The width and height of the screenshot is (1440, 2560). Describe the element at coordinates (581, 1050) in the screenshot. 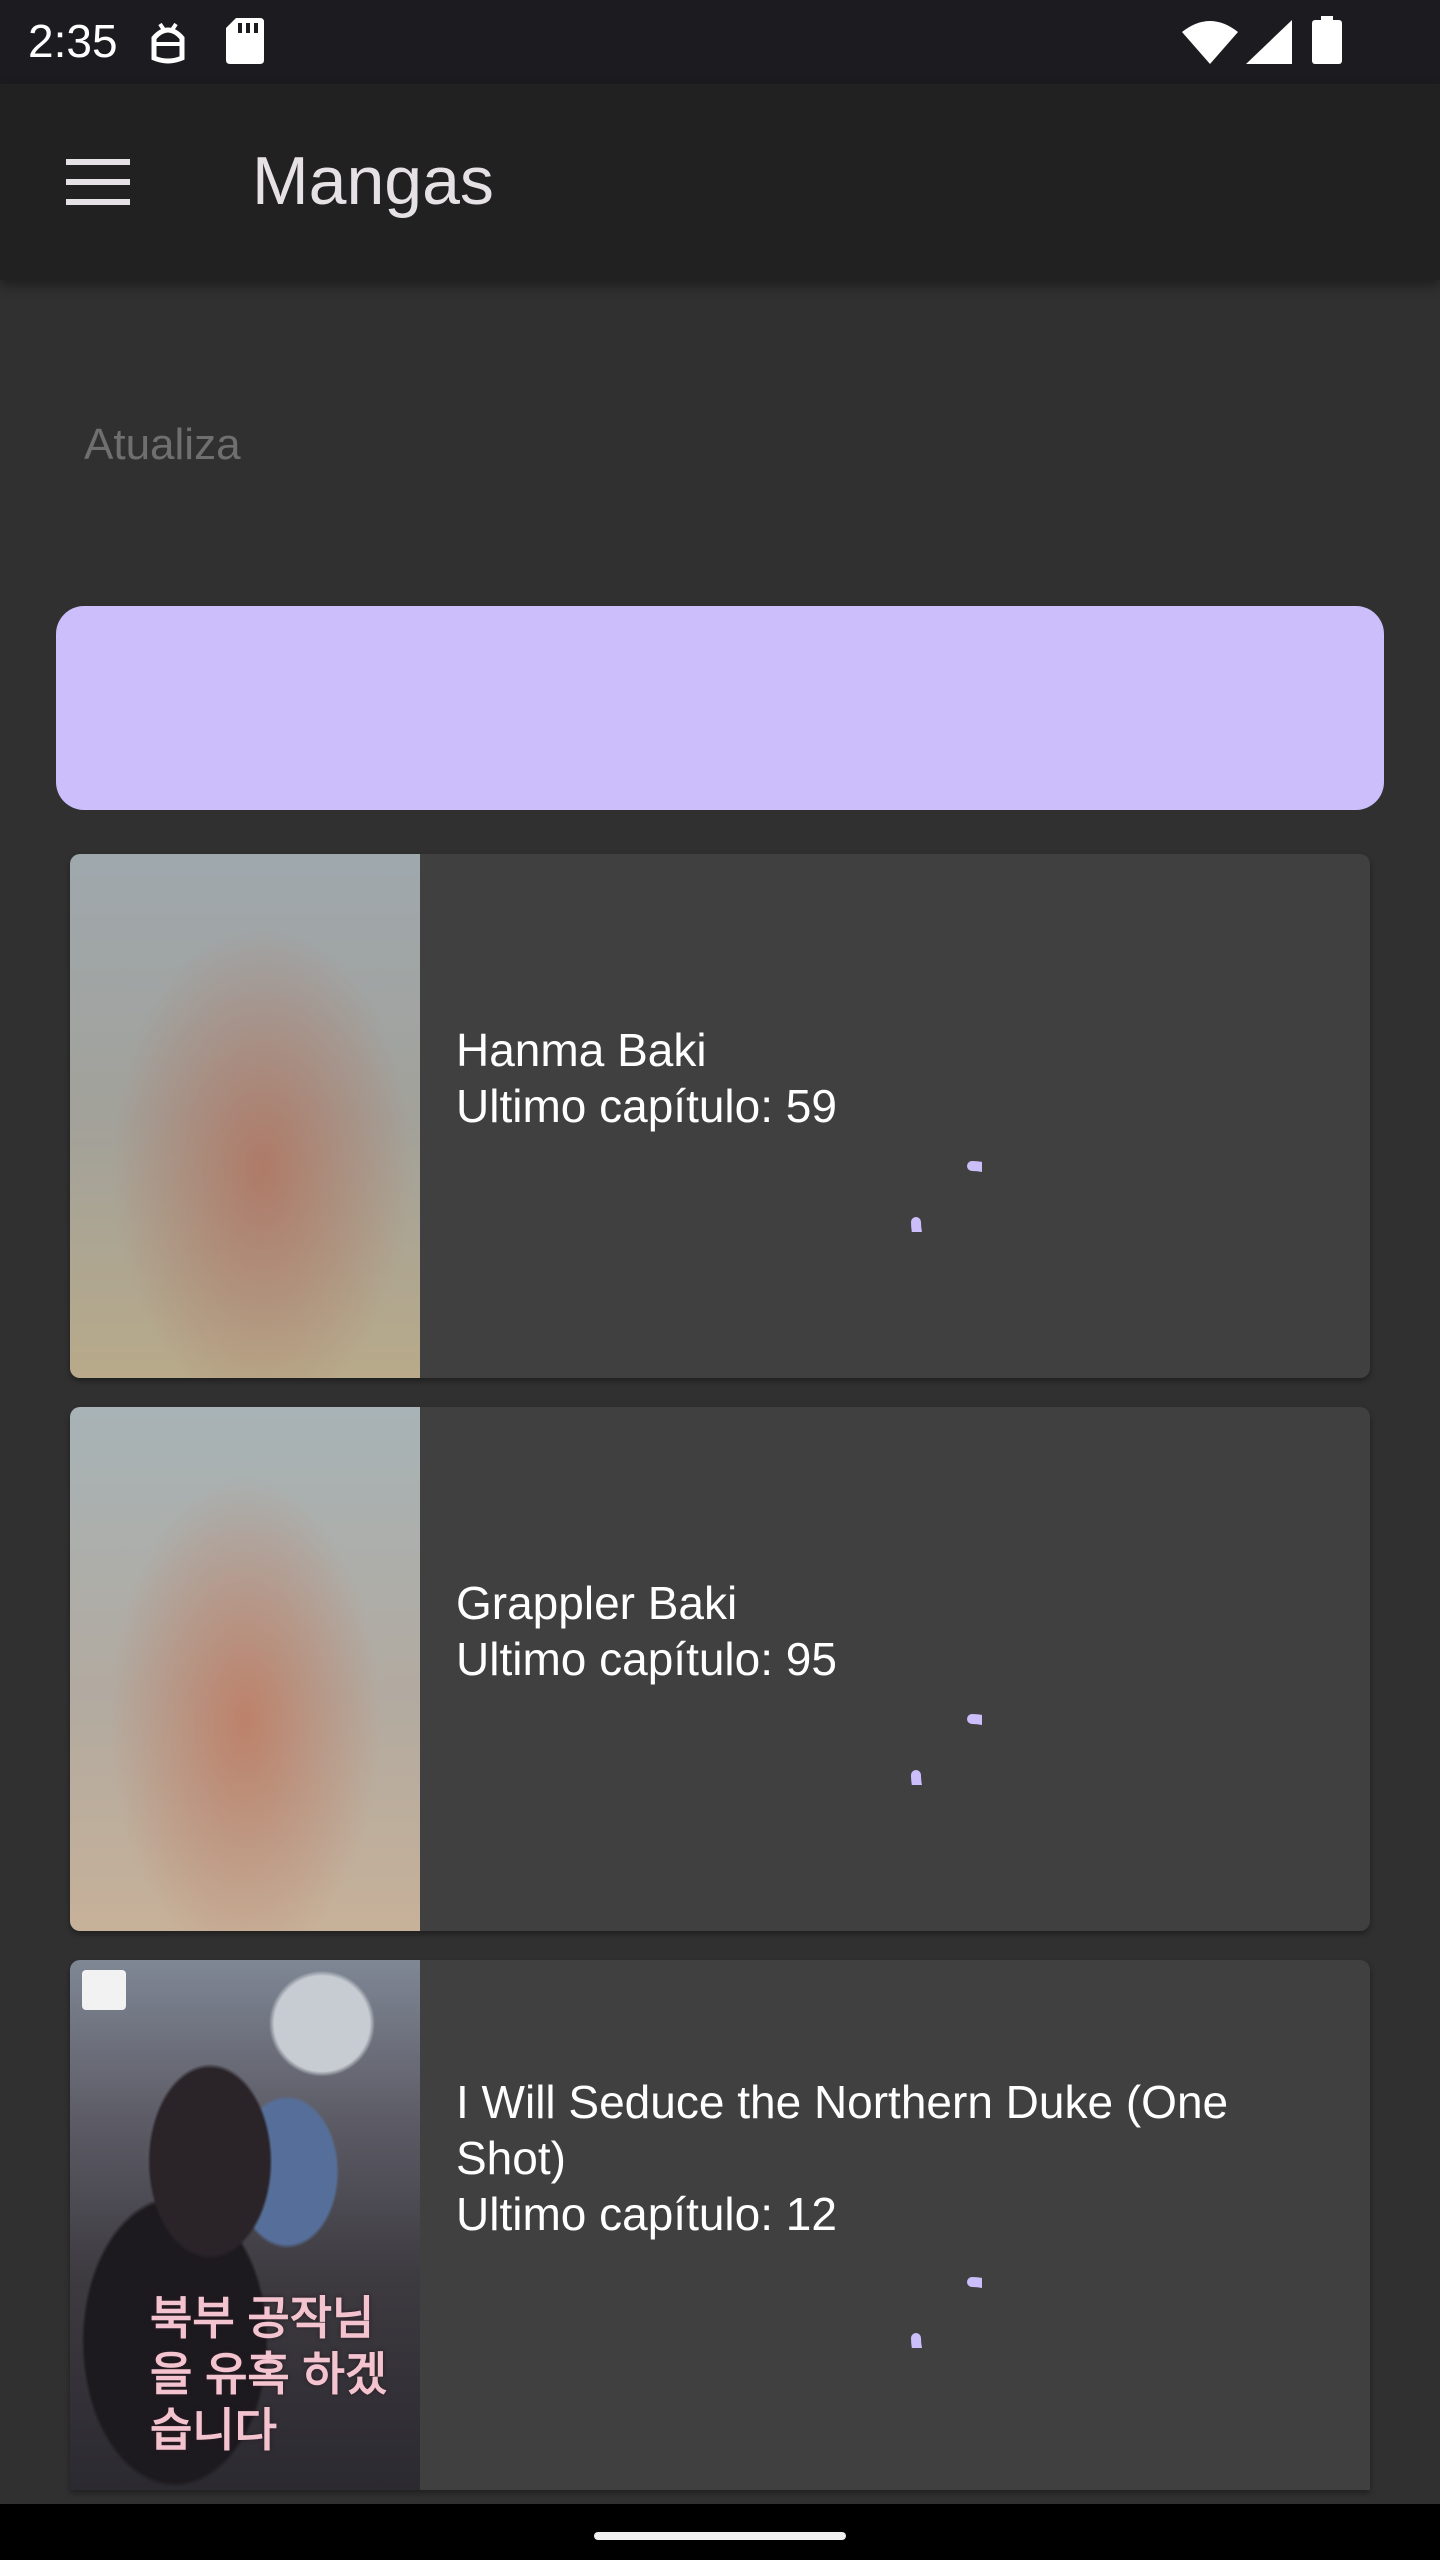

I see `manga-title: Hanma Baki` at that location.